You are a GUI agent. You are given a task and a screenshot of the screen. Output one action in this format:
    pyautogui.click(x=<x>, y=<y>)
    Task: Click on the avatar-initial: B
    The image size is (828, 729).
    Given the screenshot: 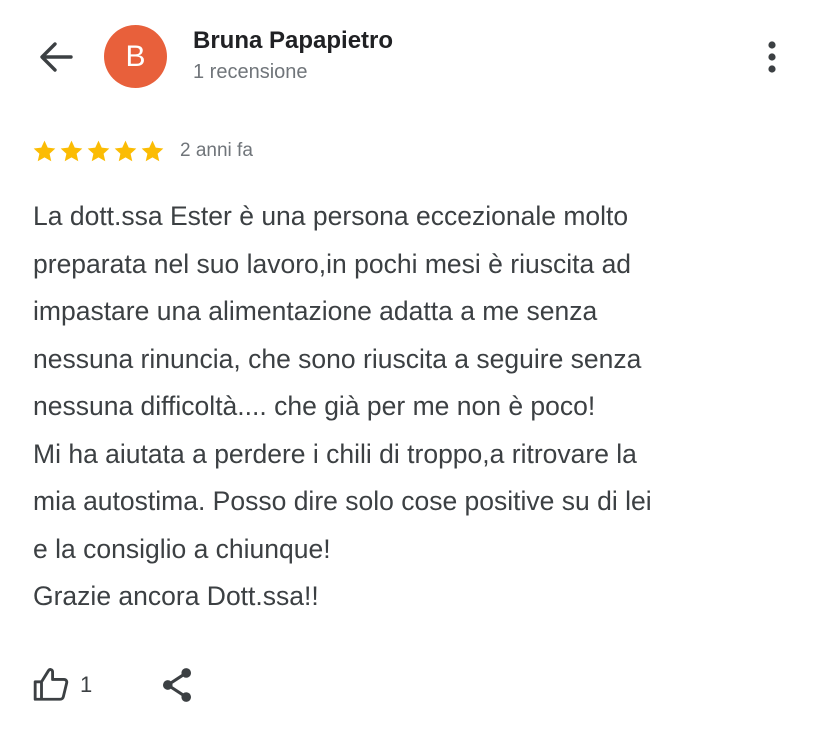 What is the action you would take?
    pyautogui.click(x=135, y=56)
    